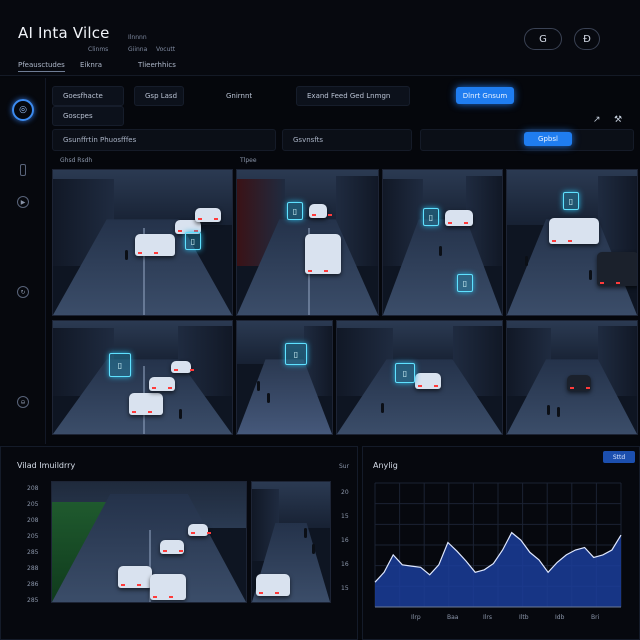 This screenshot has width=640, height=640. I want to click on user-button: G, so click(543, 39).